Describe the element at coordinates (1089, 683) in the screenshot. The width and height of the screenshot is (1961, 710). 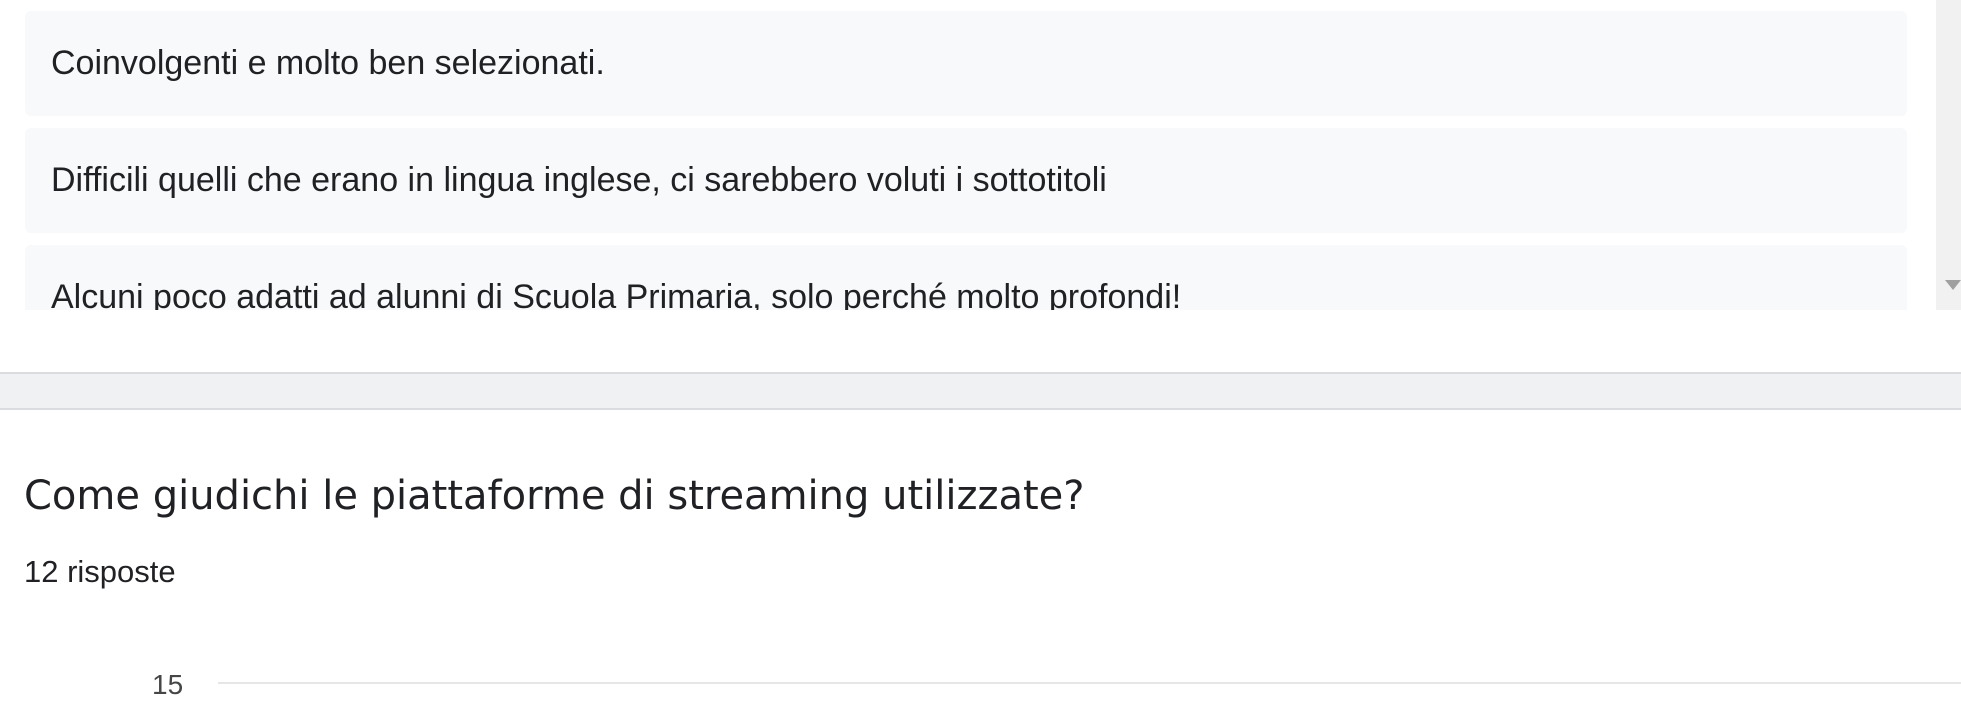
I see `chart-gridline` at that location.